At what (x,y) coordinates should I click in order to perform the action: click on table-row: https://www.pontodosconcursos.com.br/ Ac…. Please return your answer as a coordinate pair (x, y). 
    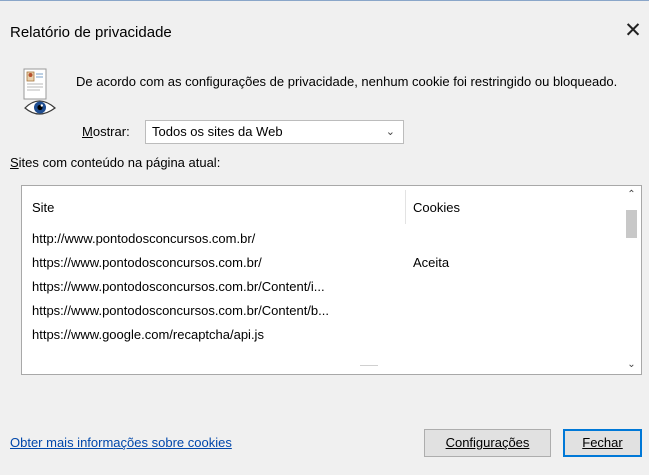
    Looking at the image, I should click on (322, 263).